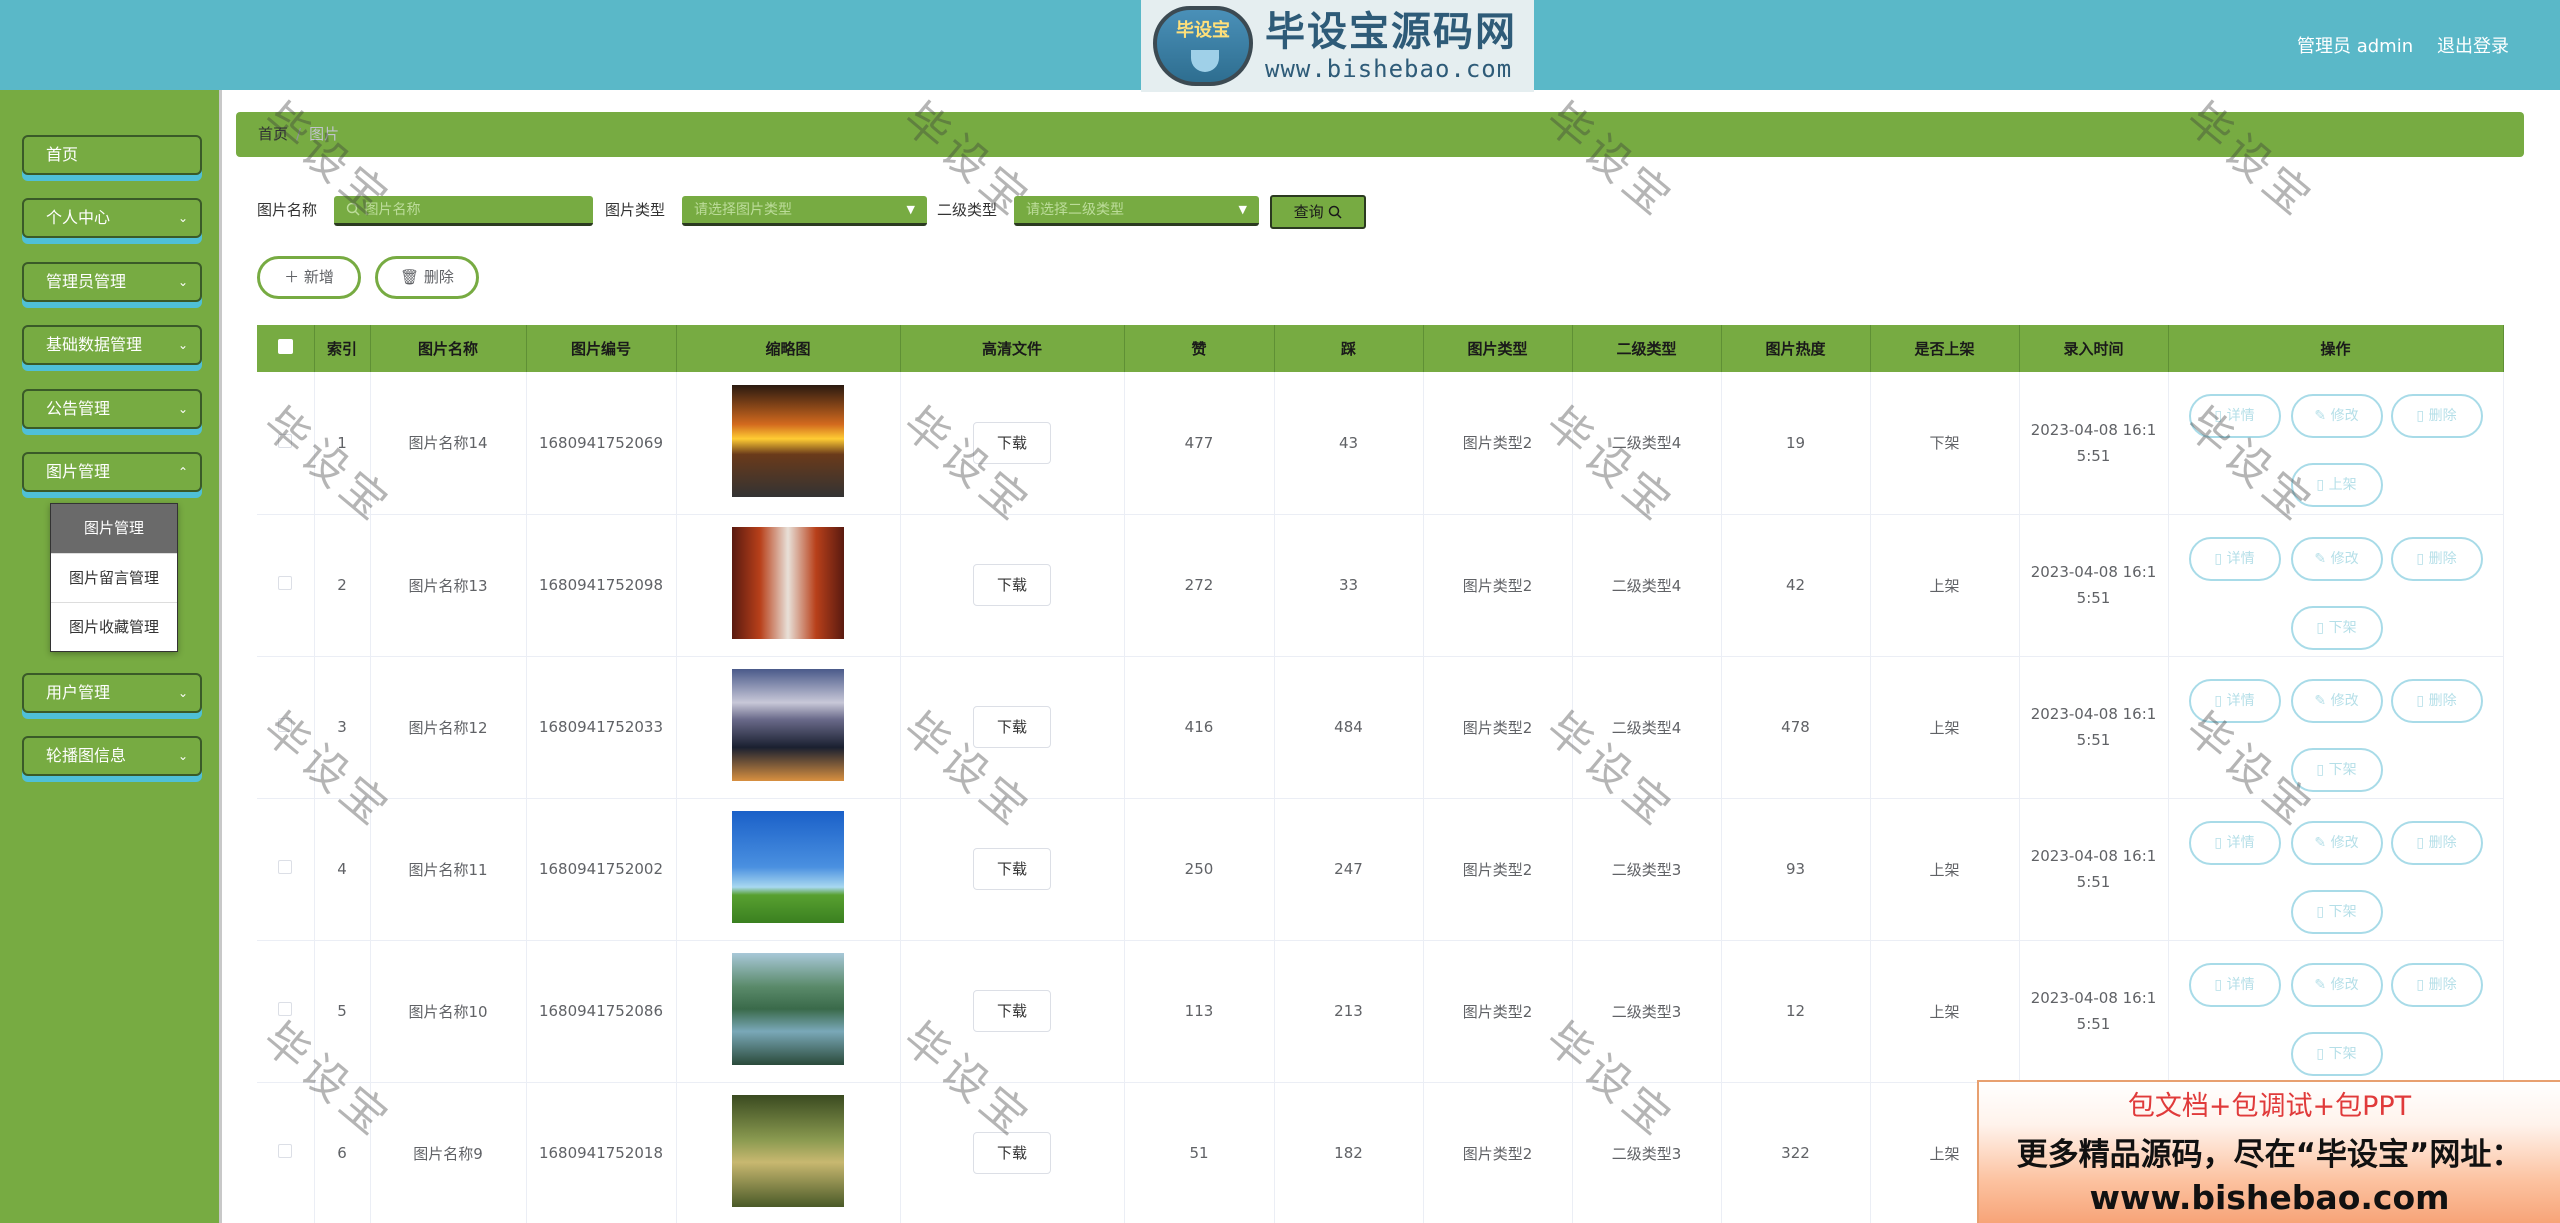  What do you see at coordinates (1796, 348) in the screenshot?
I see `header-heat: 图片热度` at bounding box center [1796, 348].